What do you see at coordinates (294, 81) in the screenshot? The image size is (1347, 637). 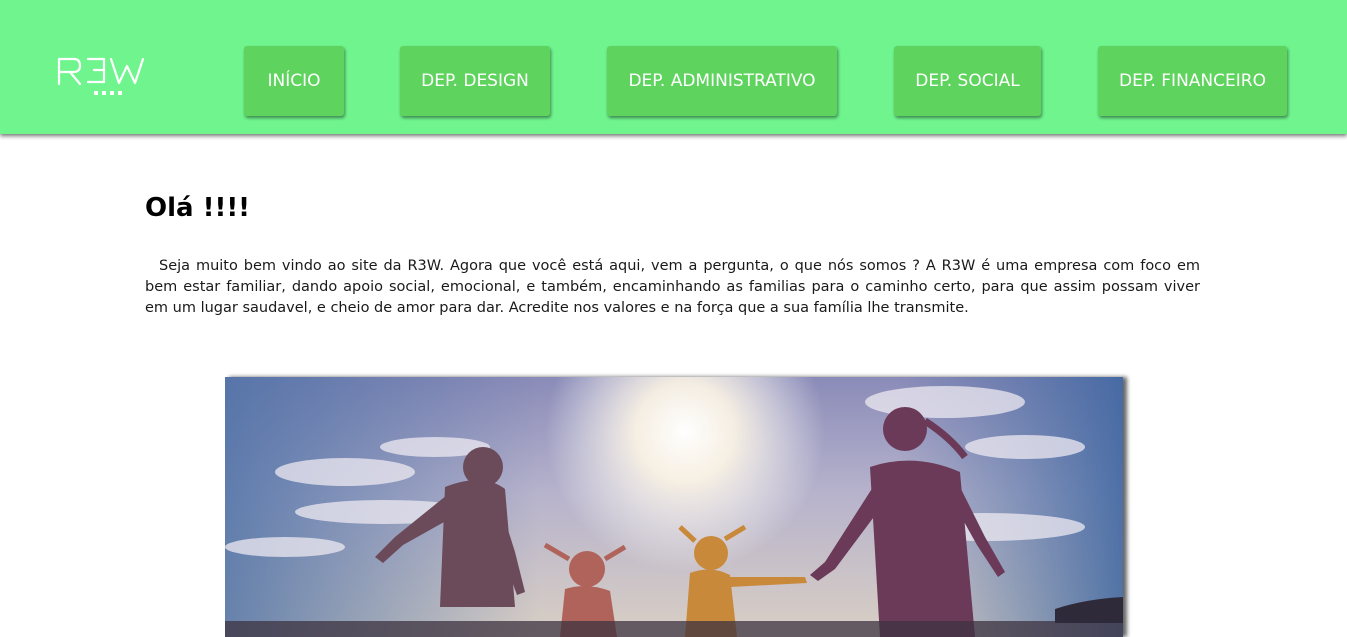 I see `nav-inicio-button: INÍCIO` at bounding box center [294, 81].